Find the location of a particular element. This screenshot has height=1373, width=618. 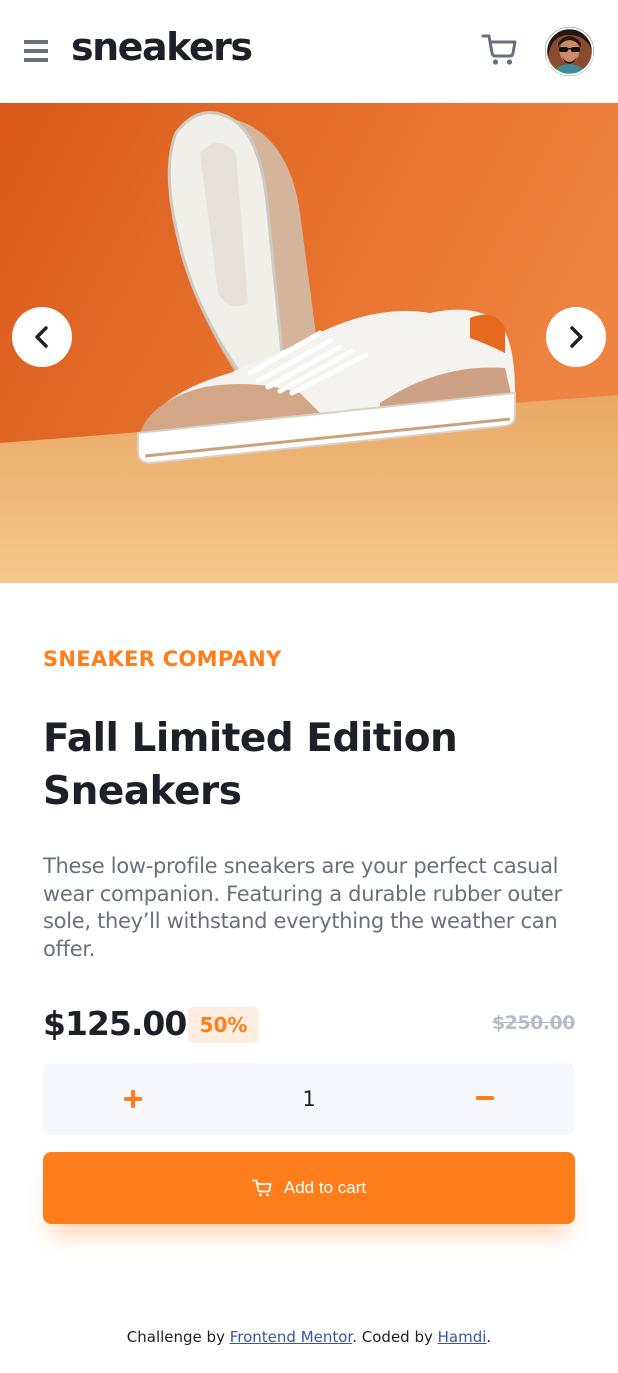

chevron-left-icon is located at coordinates (41, 337).